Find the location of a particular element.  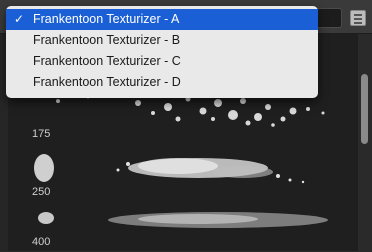

menu-item-label: Frankentoon Texturizer - C is located at coordinates (107, 61).